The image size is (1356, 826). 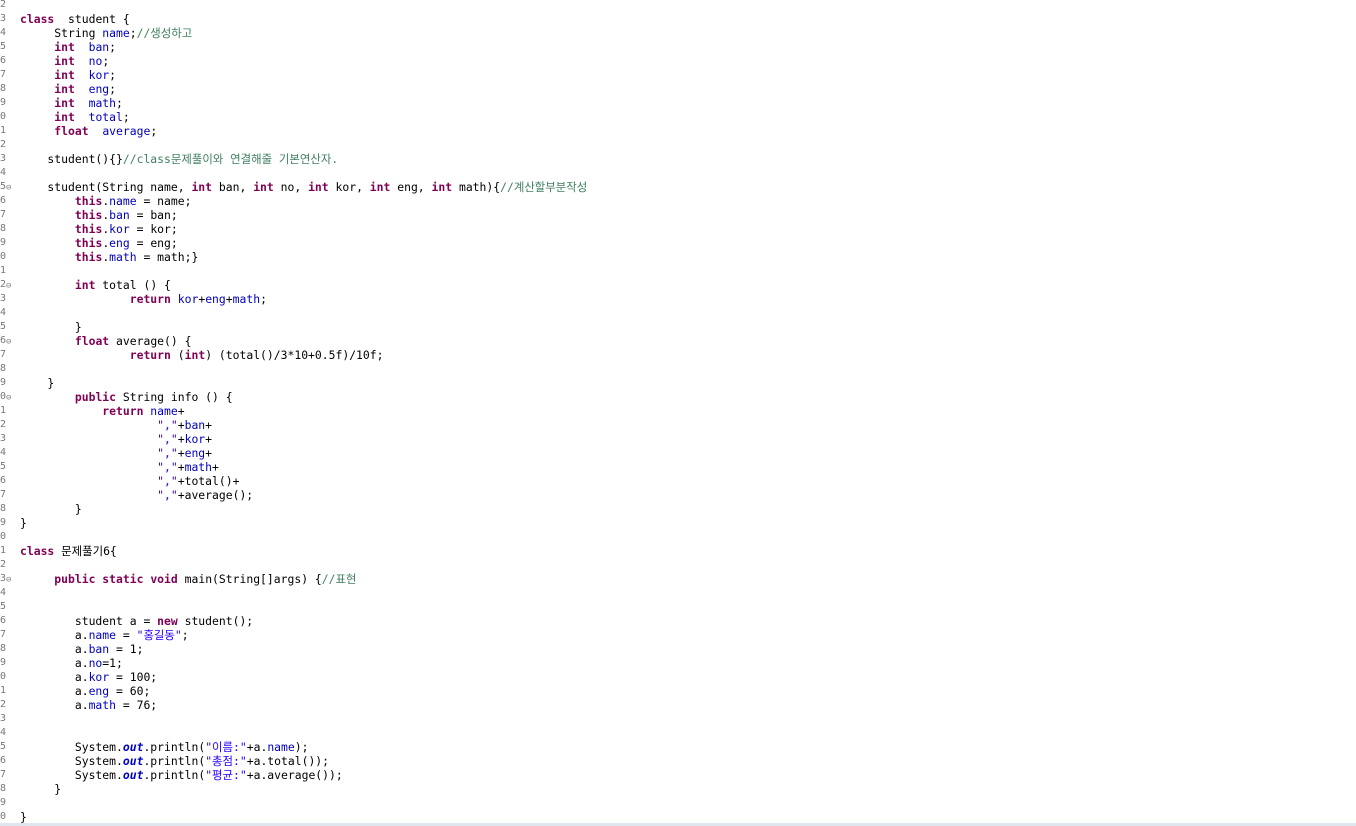 What do you see at coordinates (678, 663) in the screenshot?
I see `code-line: 9 a.no=1;` at bounding box center [678, 663].